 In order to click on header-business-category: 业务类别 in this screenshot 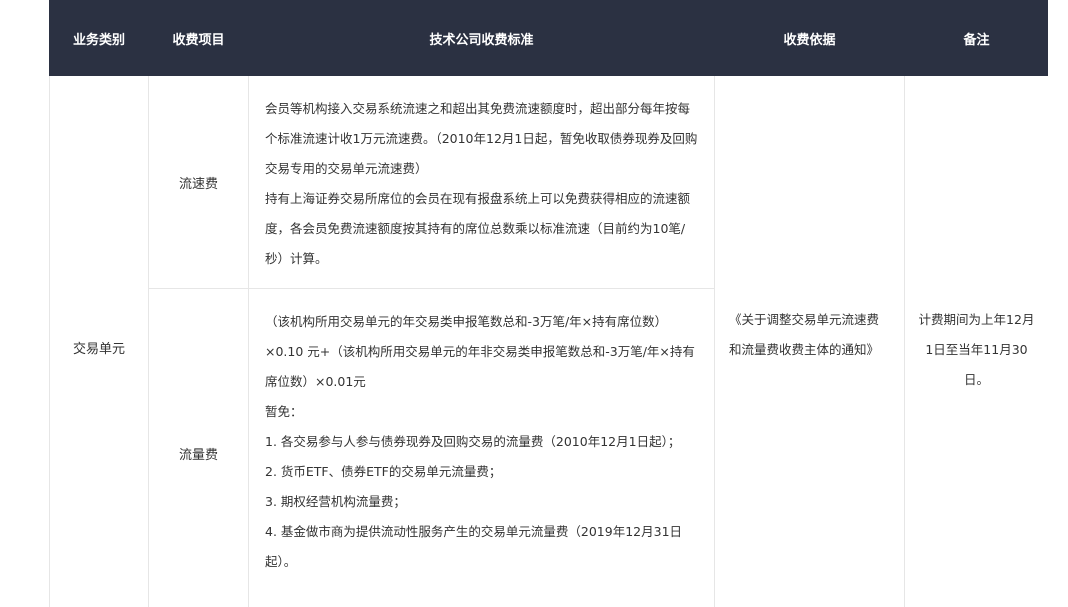, I will do `click(99, 38)`.